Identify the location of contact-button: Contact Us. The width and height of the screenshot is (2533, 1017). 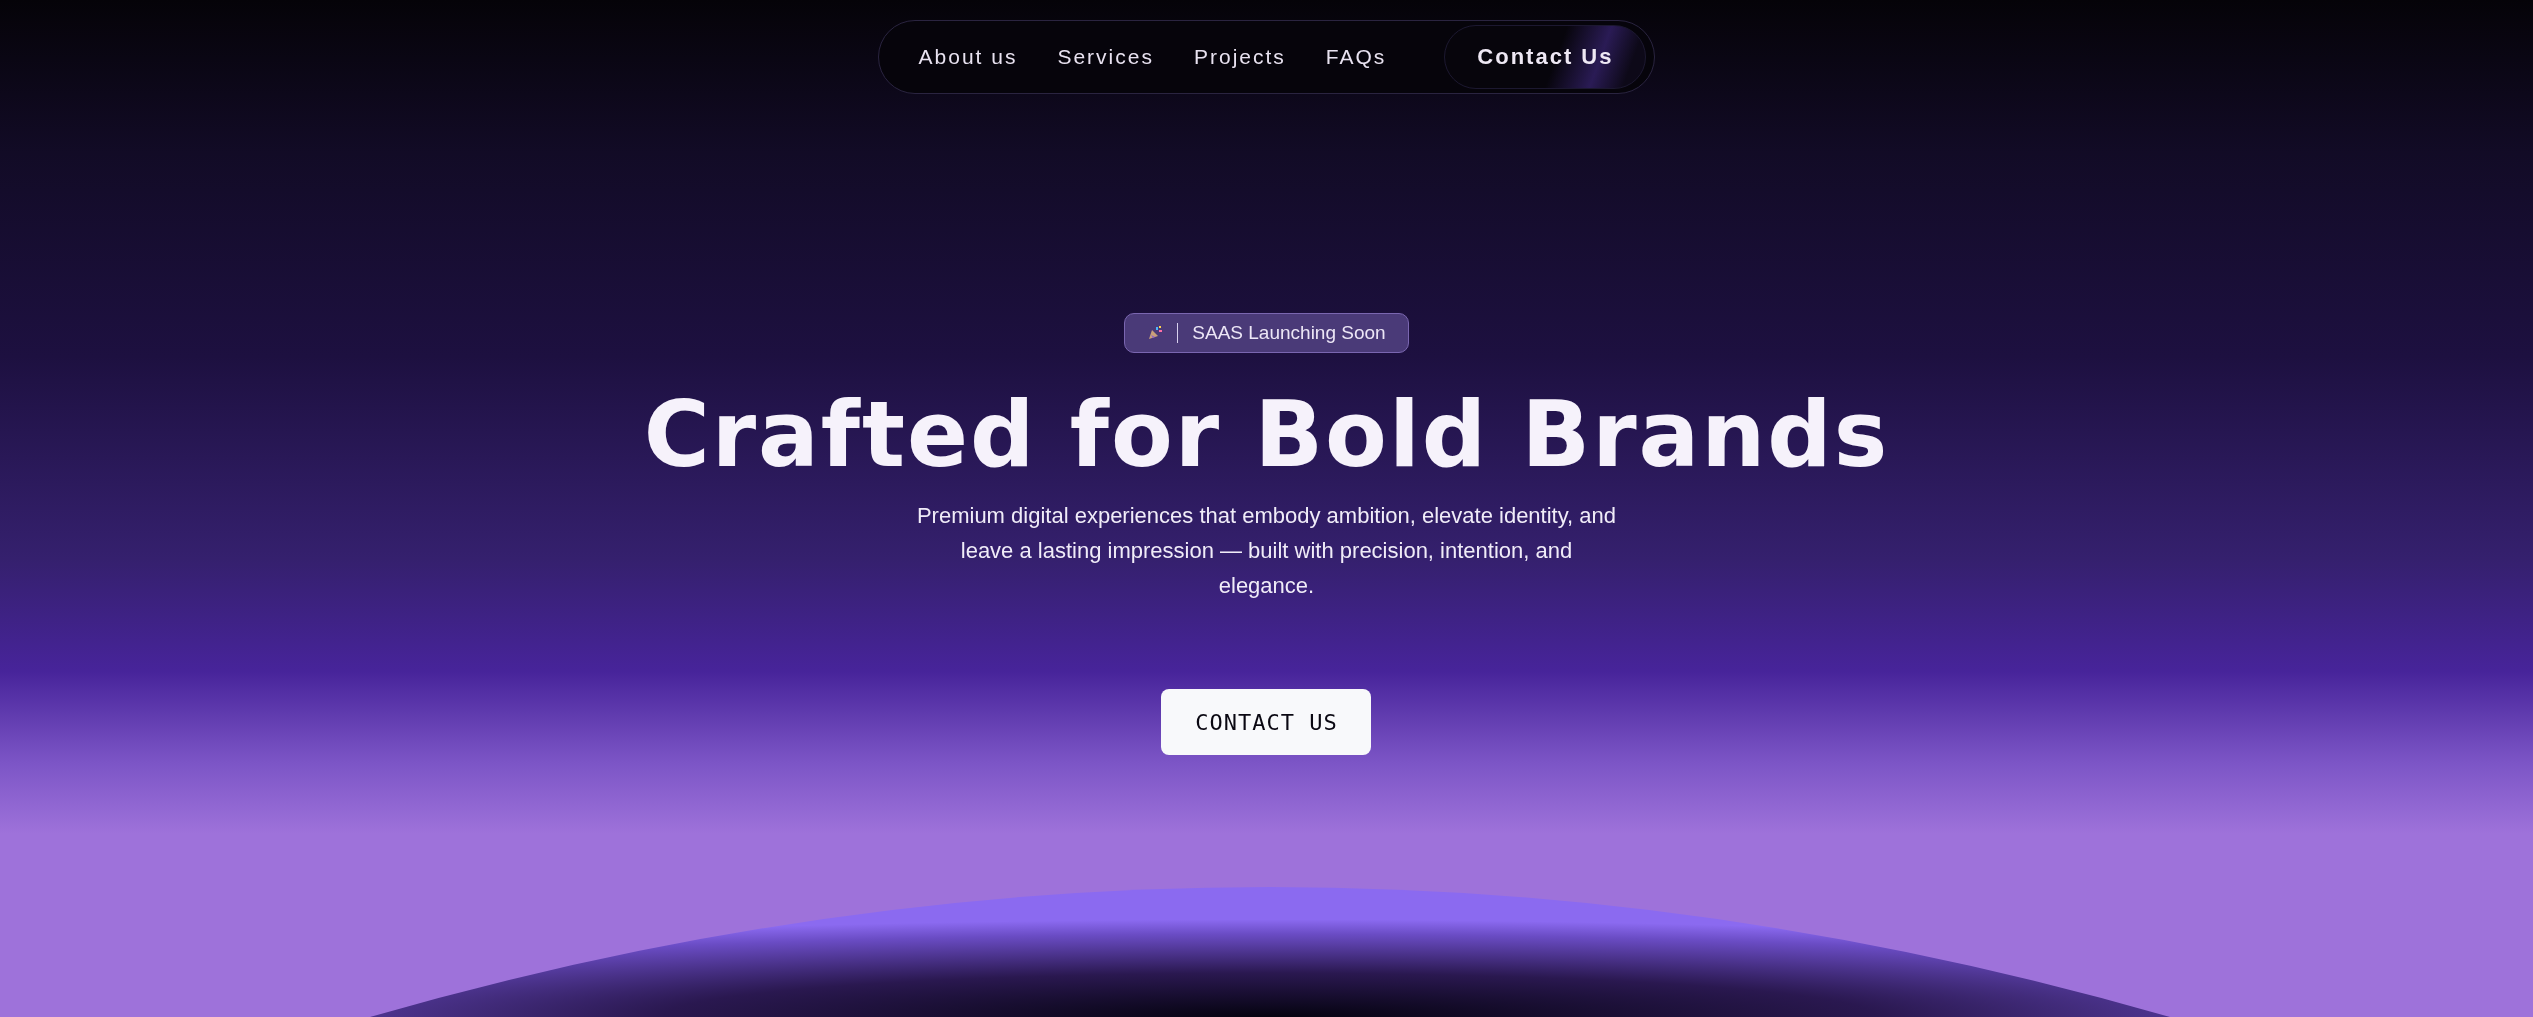
(1545, 57).